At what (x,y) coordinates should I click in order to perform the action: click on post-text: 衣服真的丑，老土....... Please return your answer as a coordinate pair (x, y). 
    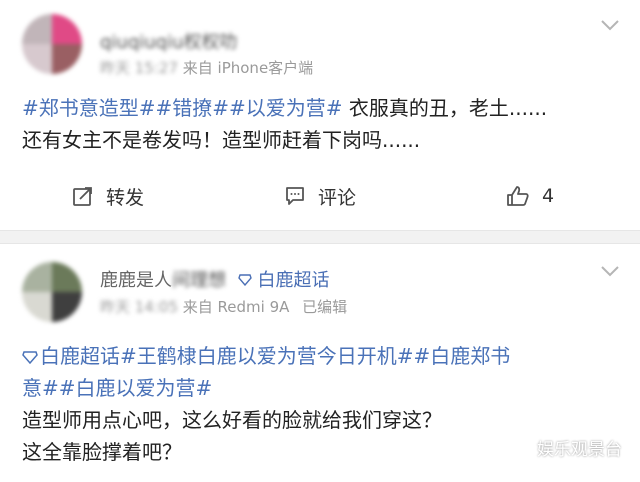
    Looking at the image, I should click on (445, 108).